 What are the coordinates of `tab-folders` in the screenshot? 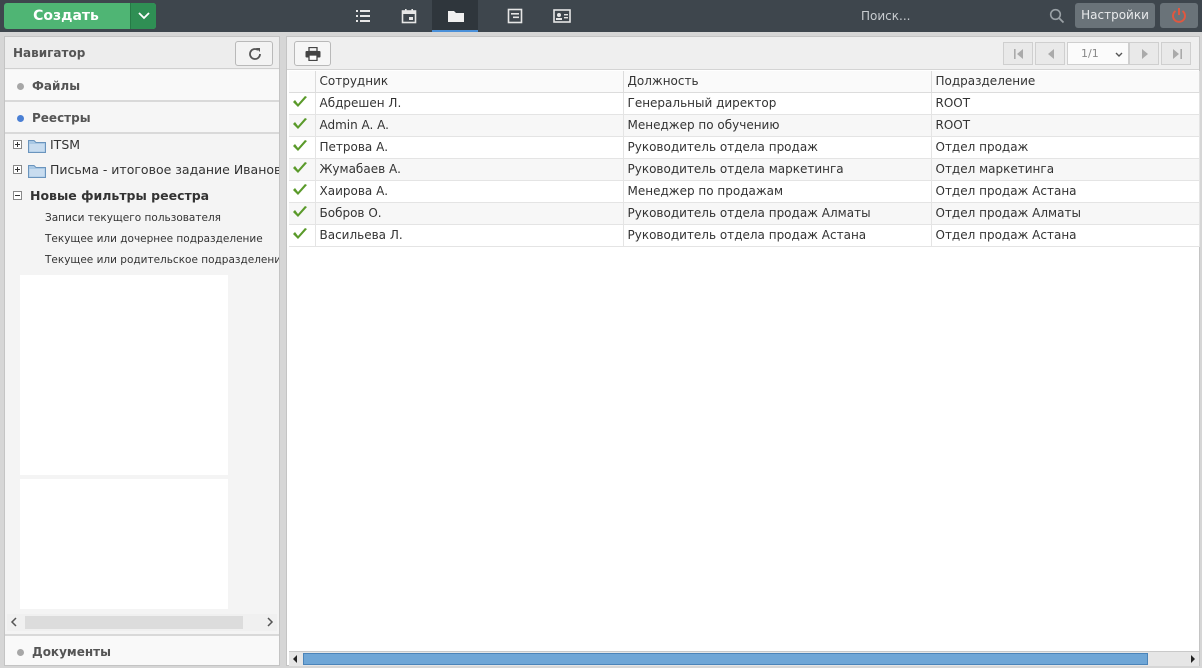 It's located at (455, 16).